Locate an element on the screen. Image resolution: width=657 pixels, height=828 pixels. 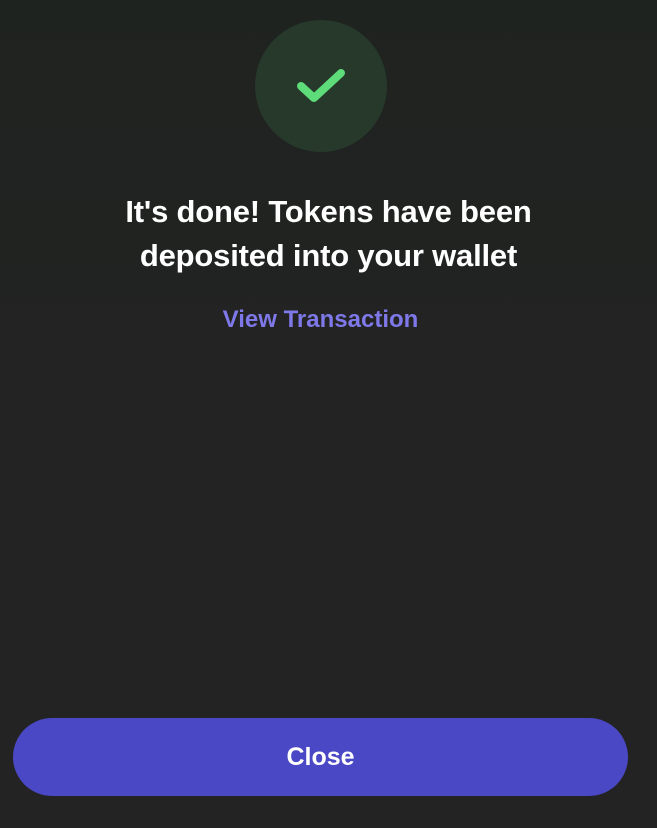
success-badge is located at coordinates (321, 86).